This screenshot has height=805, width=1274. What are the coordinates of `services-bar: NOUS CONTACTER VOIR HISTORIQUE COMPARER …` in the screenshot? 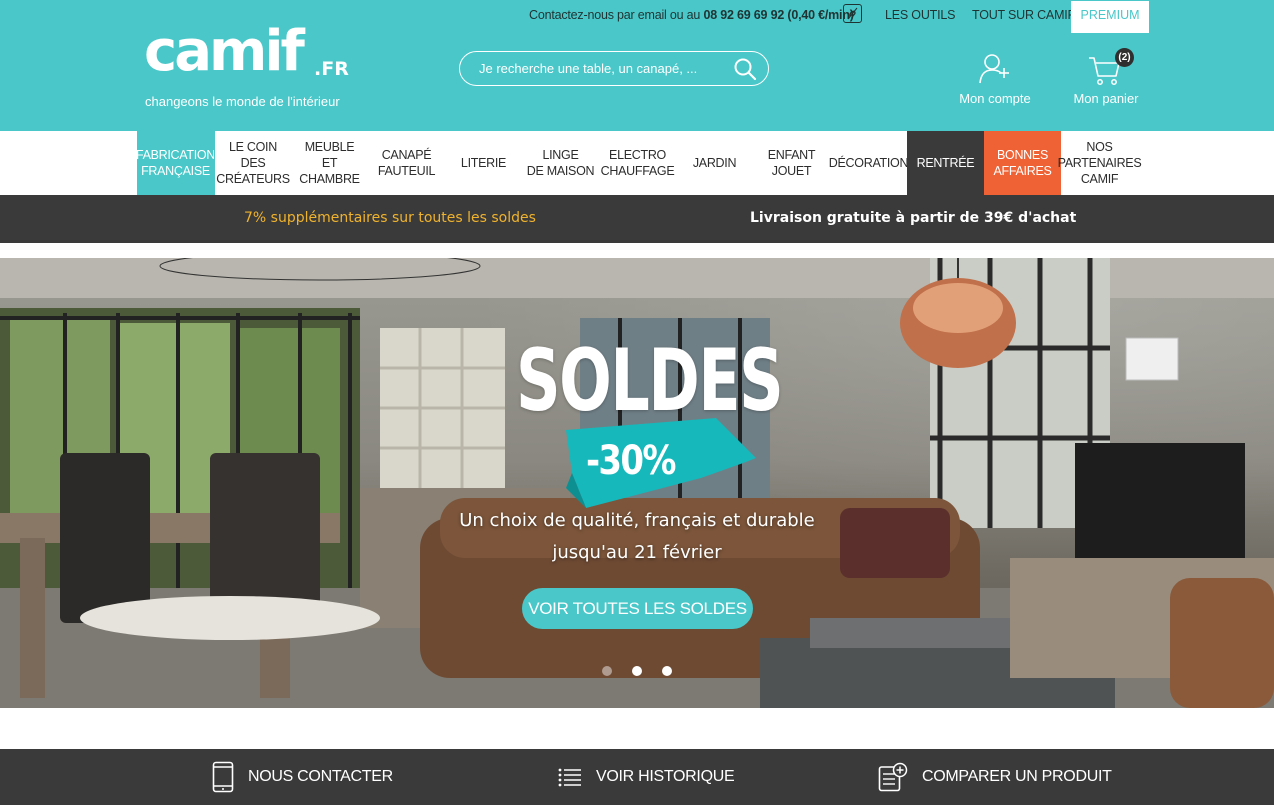 It's located at (637, 777).